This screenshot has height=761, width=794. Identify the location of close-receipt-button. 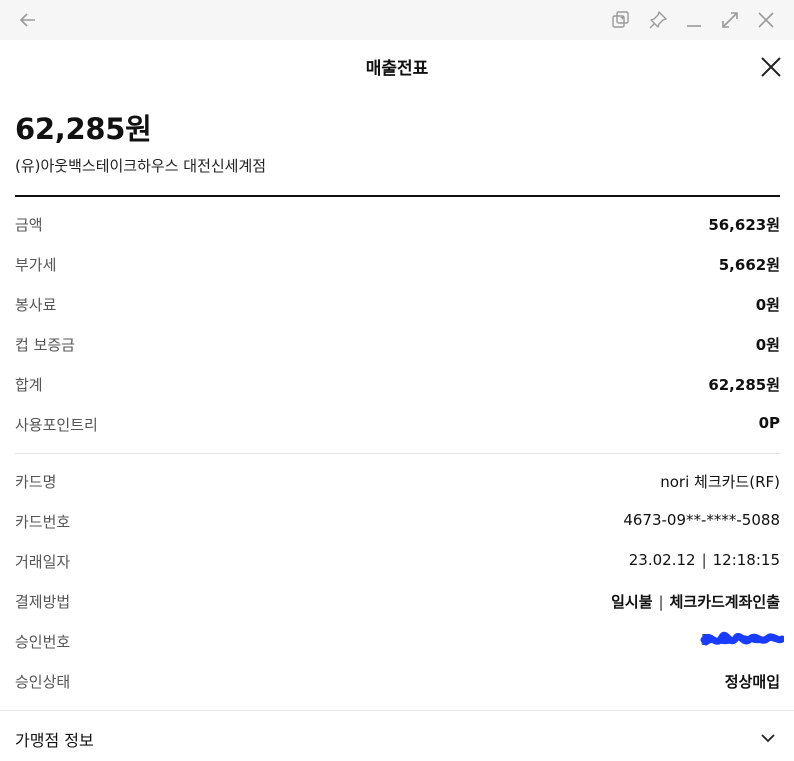
(771, 67).